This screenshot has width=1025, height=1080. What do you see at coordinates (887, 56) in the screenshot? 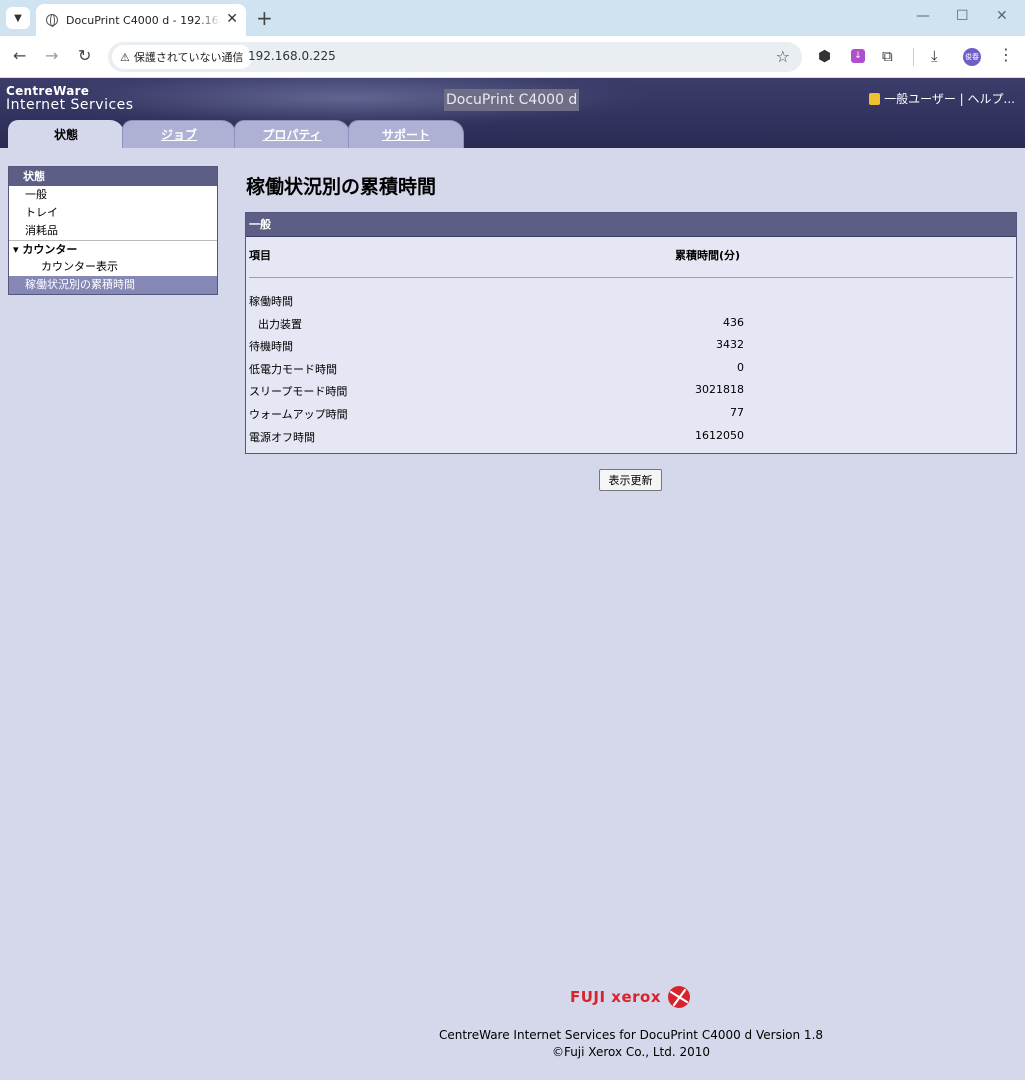
I see `extensions-puzzle-icon: ⧉` at bounding box center [887, 56].